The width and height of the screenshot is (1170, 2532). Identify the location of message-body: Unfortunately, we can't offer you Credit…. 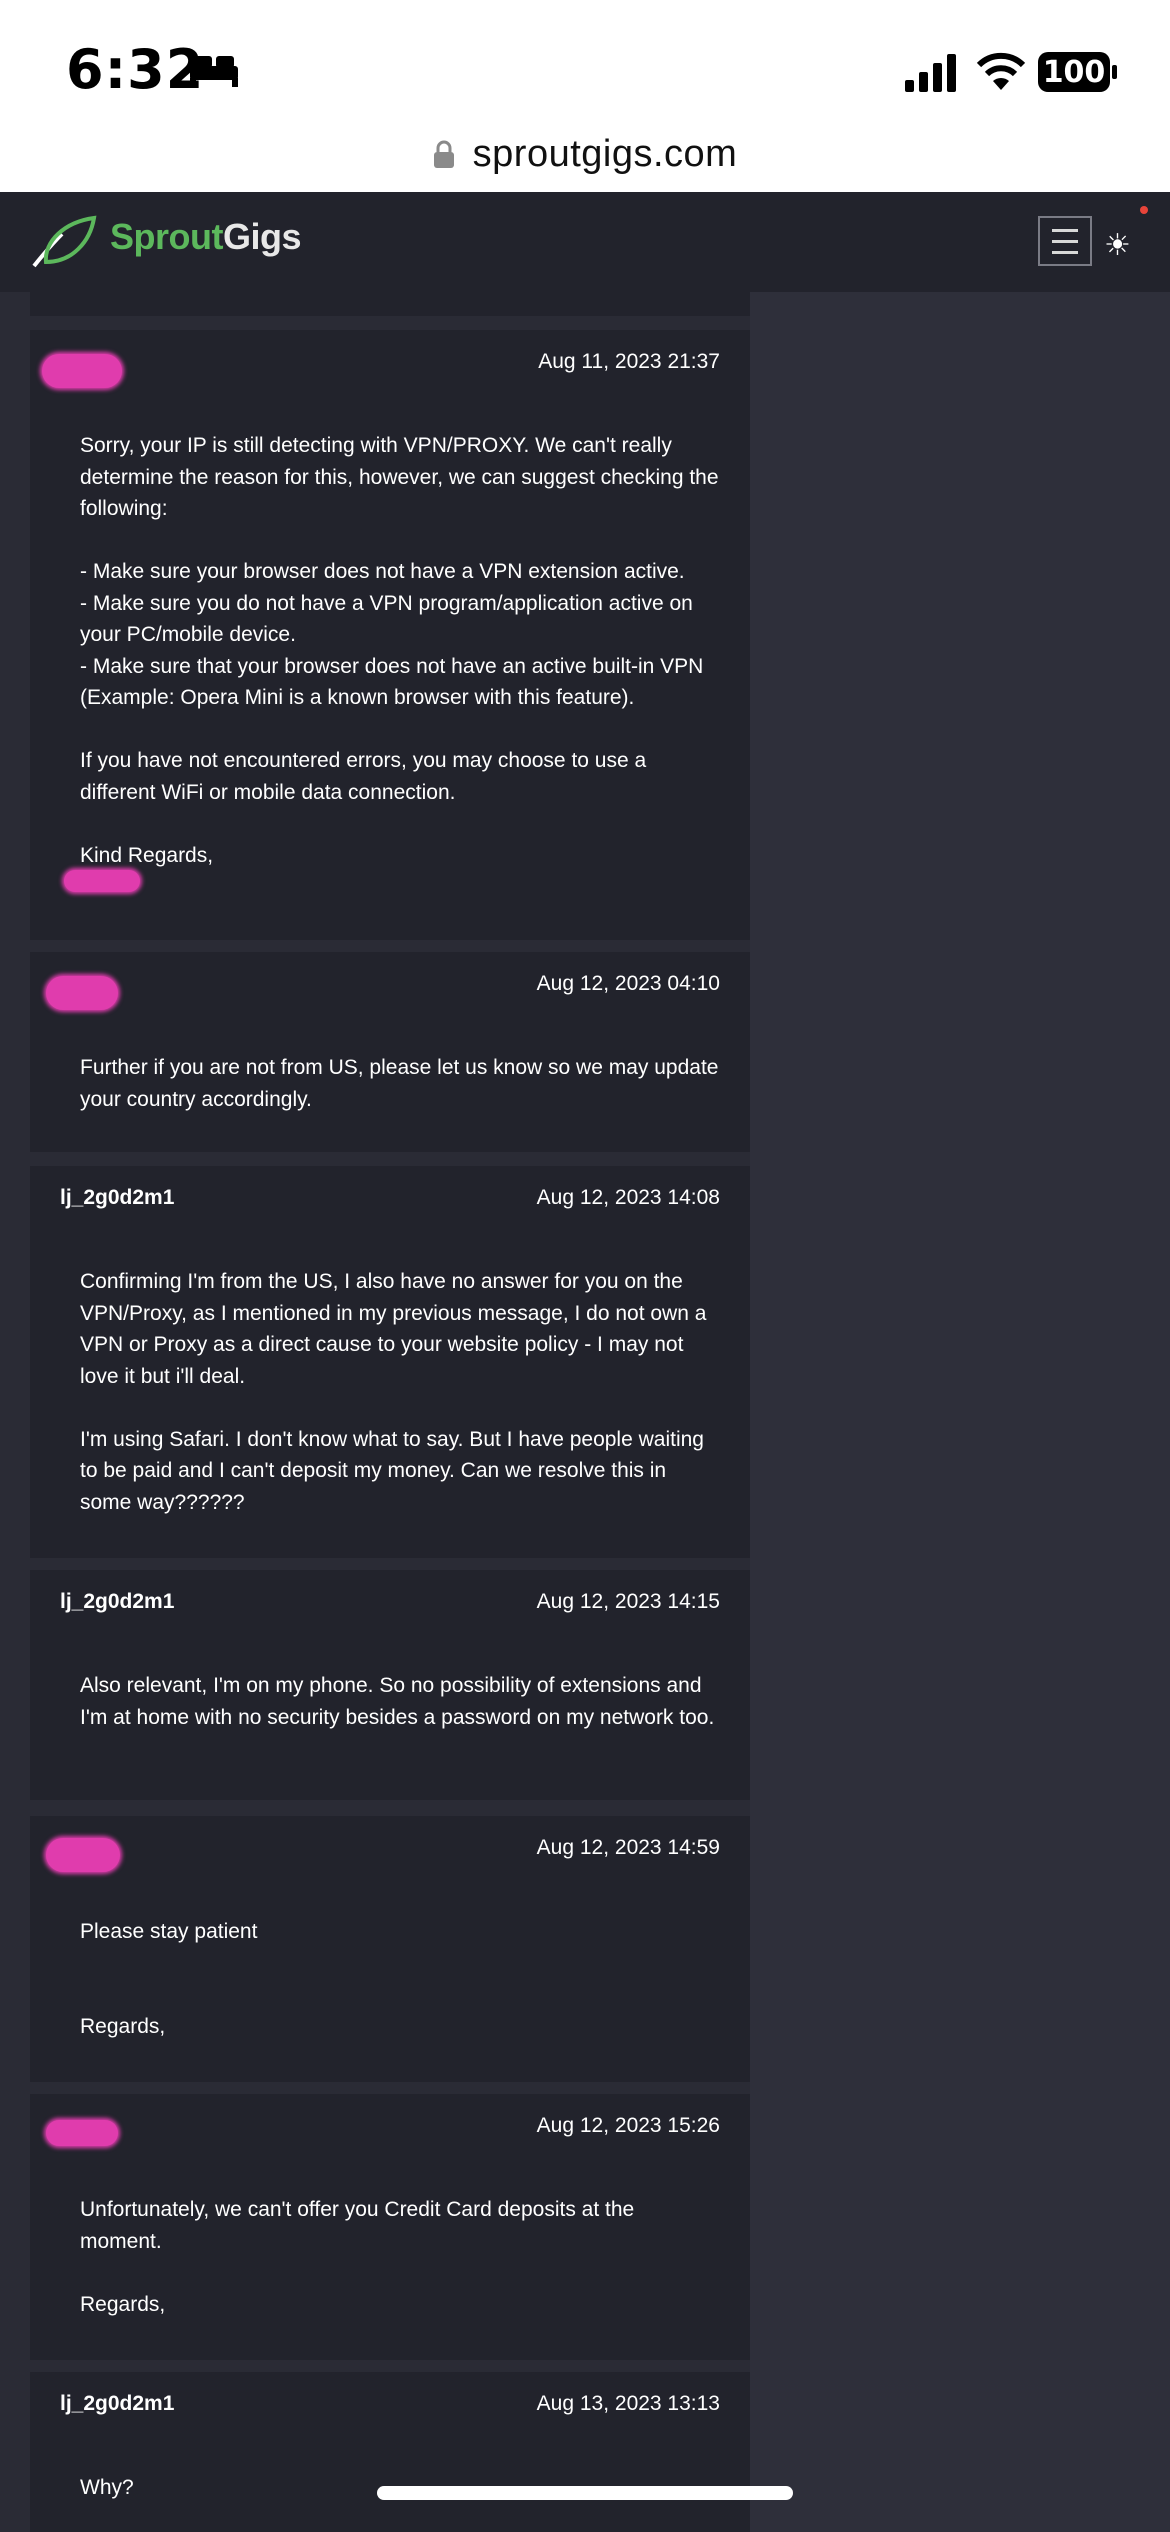
(357, 2257).